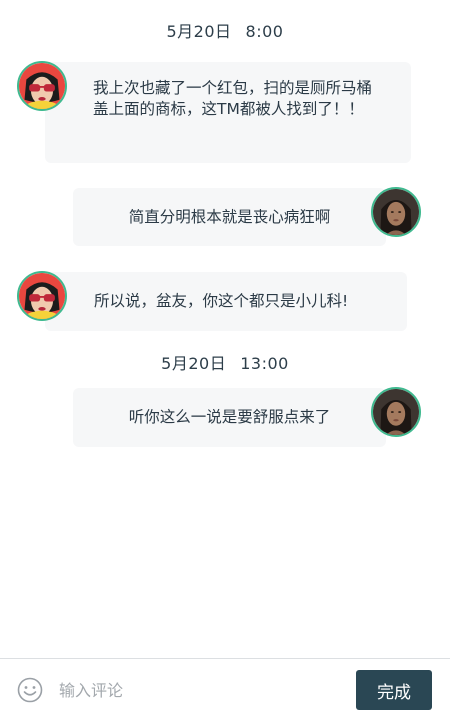 This screenshot has height=717, width=450. I want to click on message-bubble-received: 所以说，盆友，你这个都只是小儿科!, so click(226, 301).